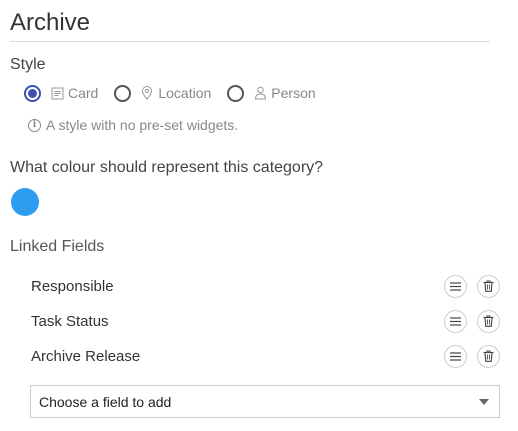 The width and height of the screenshot is (518, 431). Describe the element at coordinates (72, 286) in the screenshot. I see `linked-field-name: Responsible` at that location.